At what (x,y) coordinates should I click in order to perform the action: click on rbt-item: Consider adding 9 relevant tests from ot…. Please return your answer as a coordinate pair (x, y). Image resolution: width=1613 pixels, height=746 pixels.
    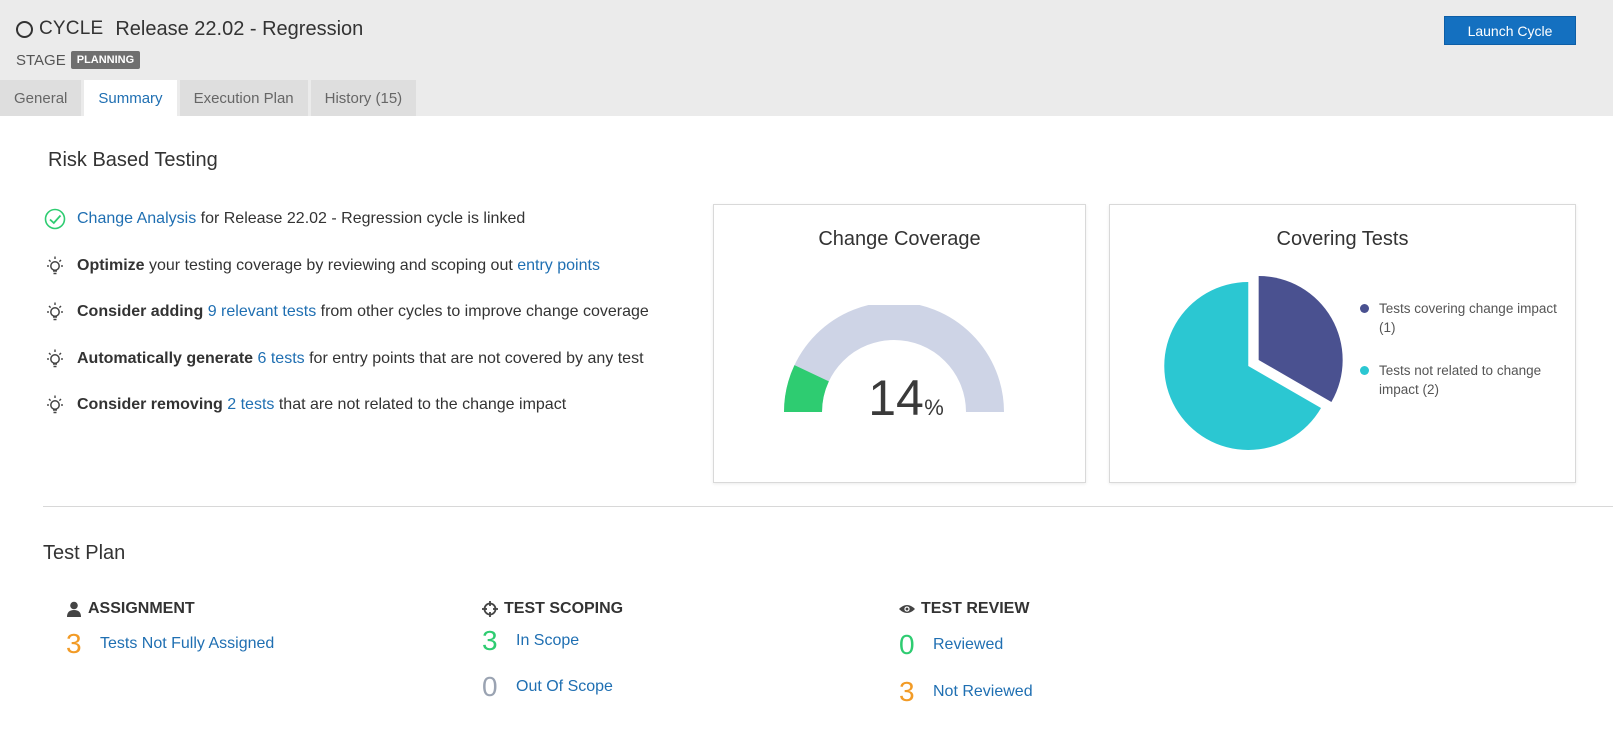
    Looking at the image, I should click on (346, 312).